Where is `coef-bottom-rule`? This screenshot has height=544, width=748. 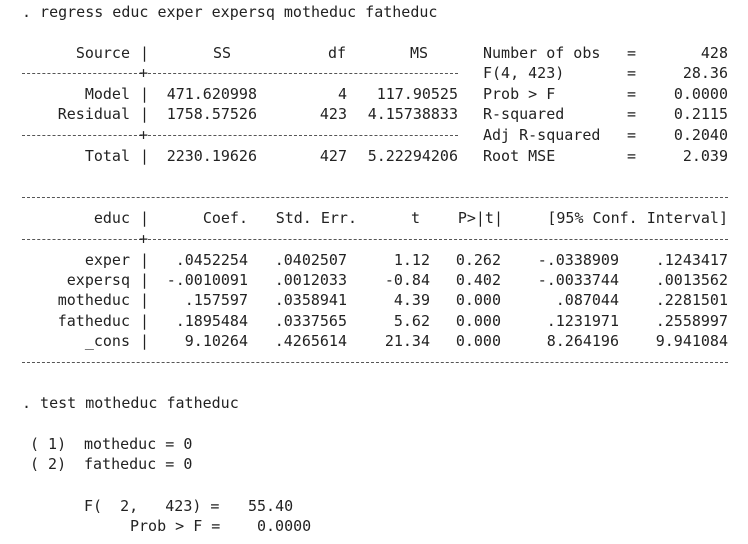
coef-bottom-rule is located at coordinates (374, 362).